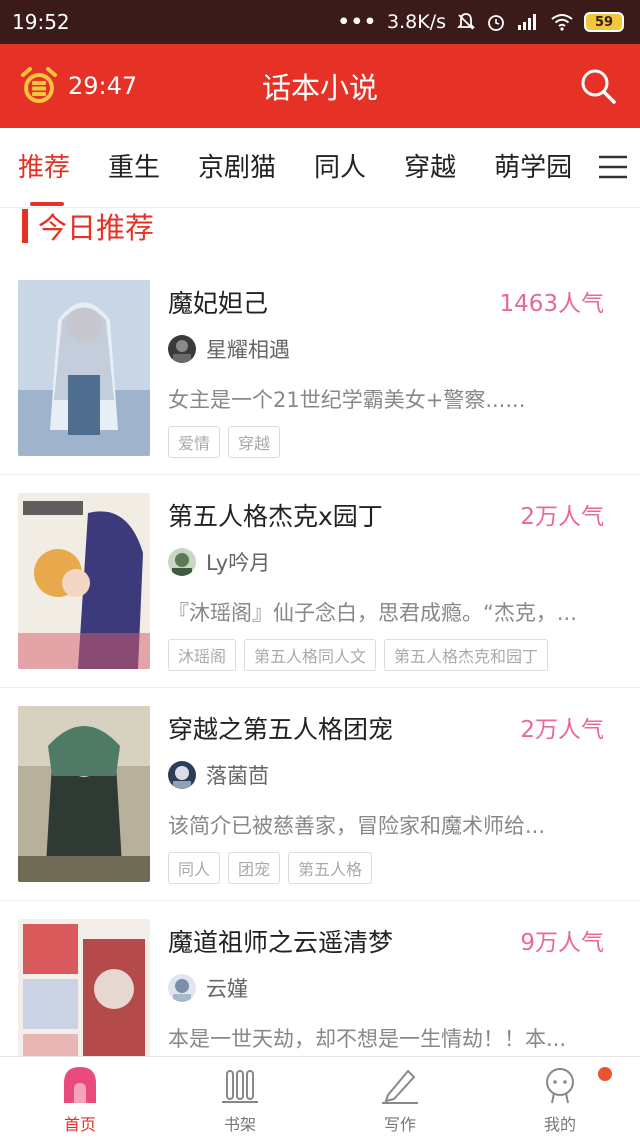 This screenshot has width=640, height=1138. Describe the element at coordinates (227, 989) in the screenshot. I see `author-name: 云嫤` at that location.